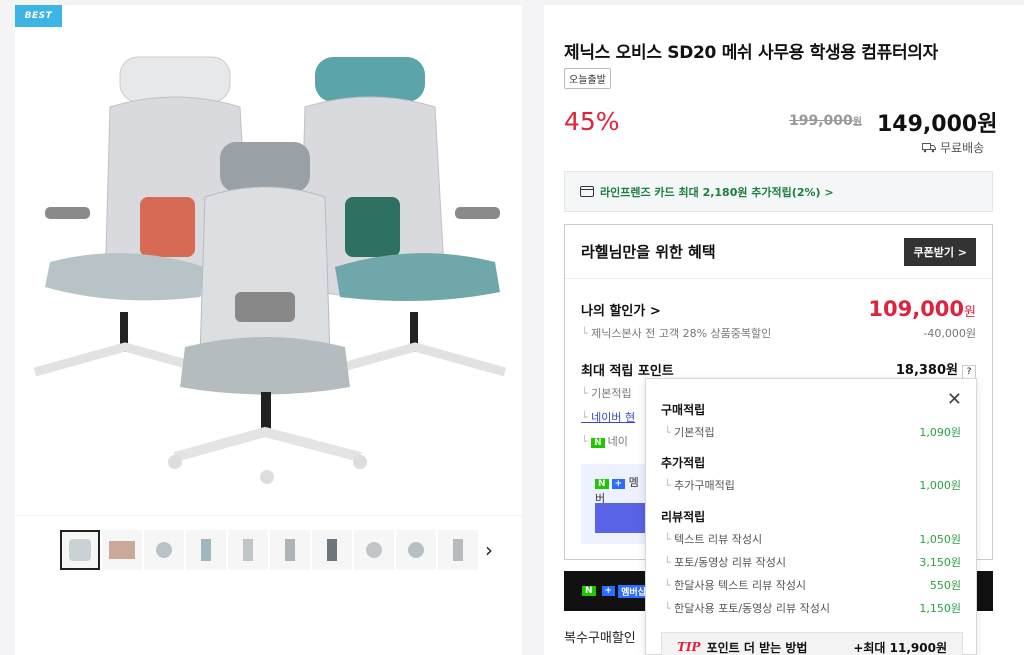  Describe the element at coordinates (598, 443) in the screenshot. I see `naver-pay-icon: N` at that location.